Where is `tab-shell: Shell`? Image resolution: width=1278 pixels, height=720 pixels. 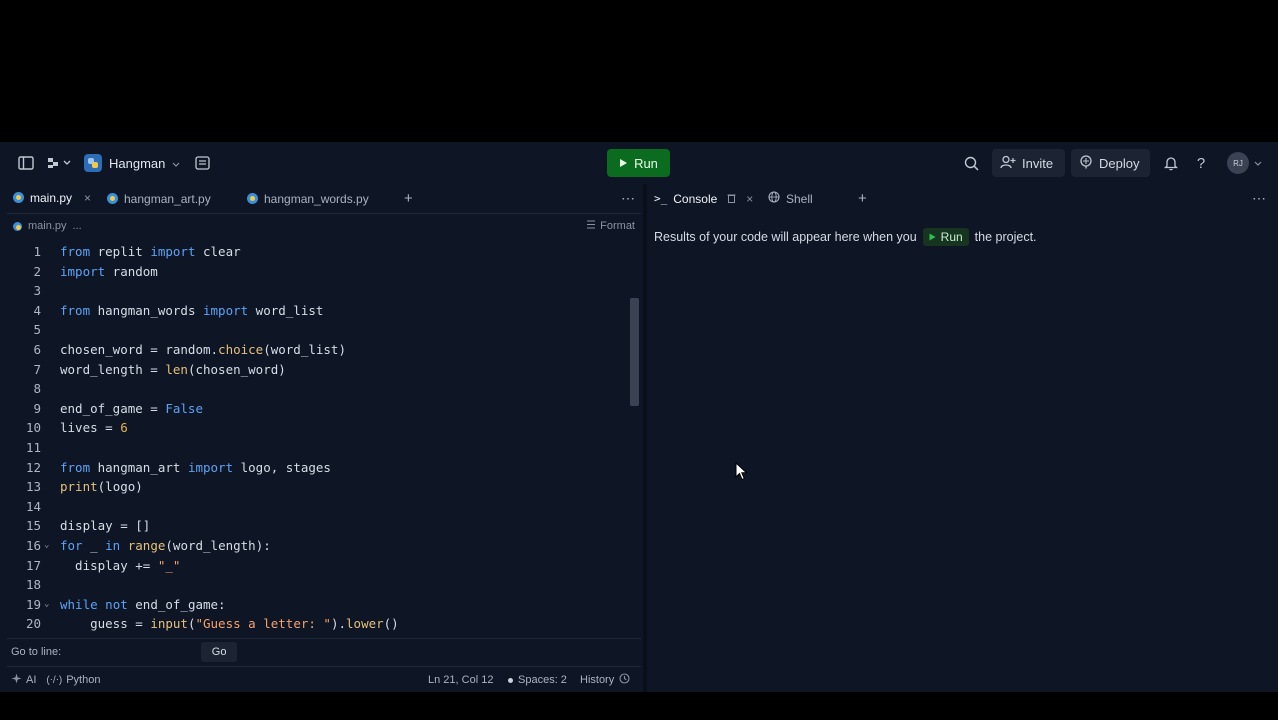 tab-shell: Shell is located at coordinates (790, 198).